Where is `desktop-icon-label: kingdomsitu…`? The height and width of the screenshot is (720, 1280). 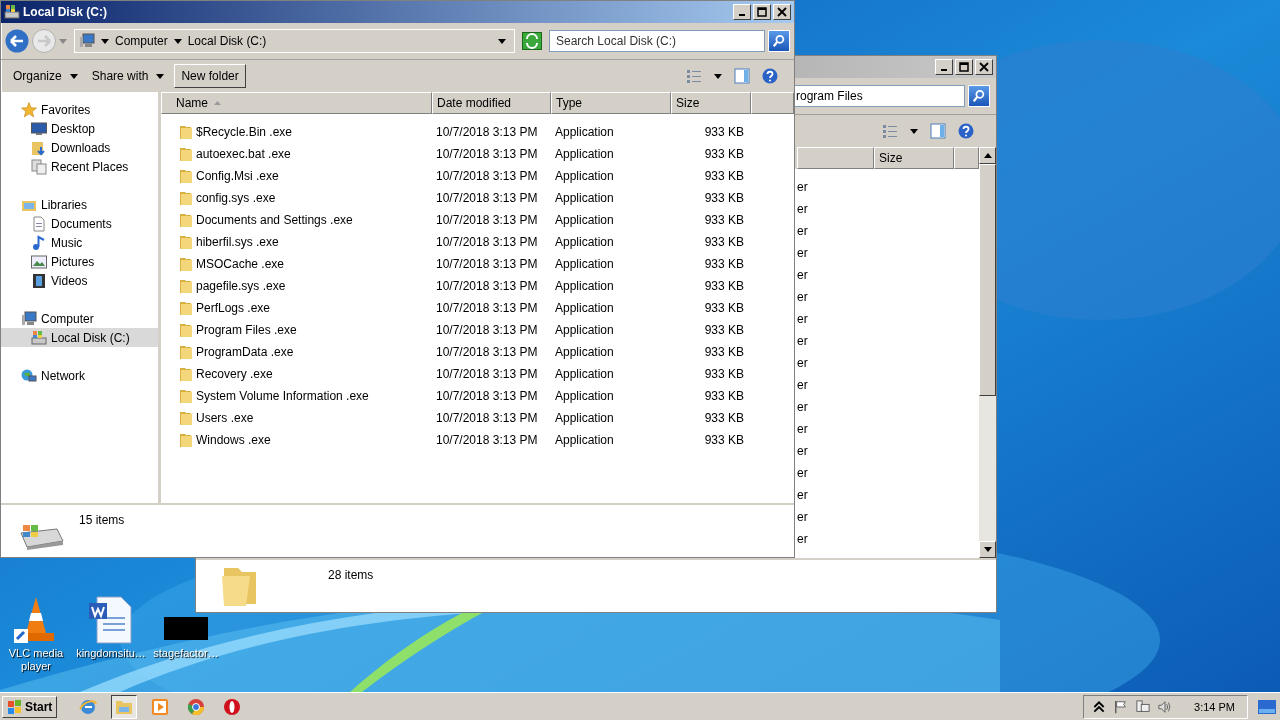 desktop-icon-label: kingdomsitu… is located at coordinates (111, 653).